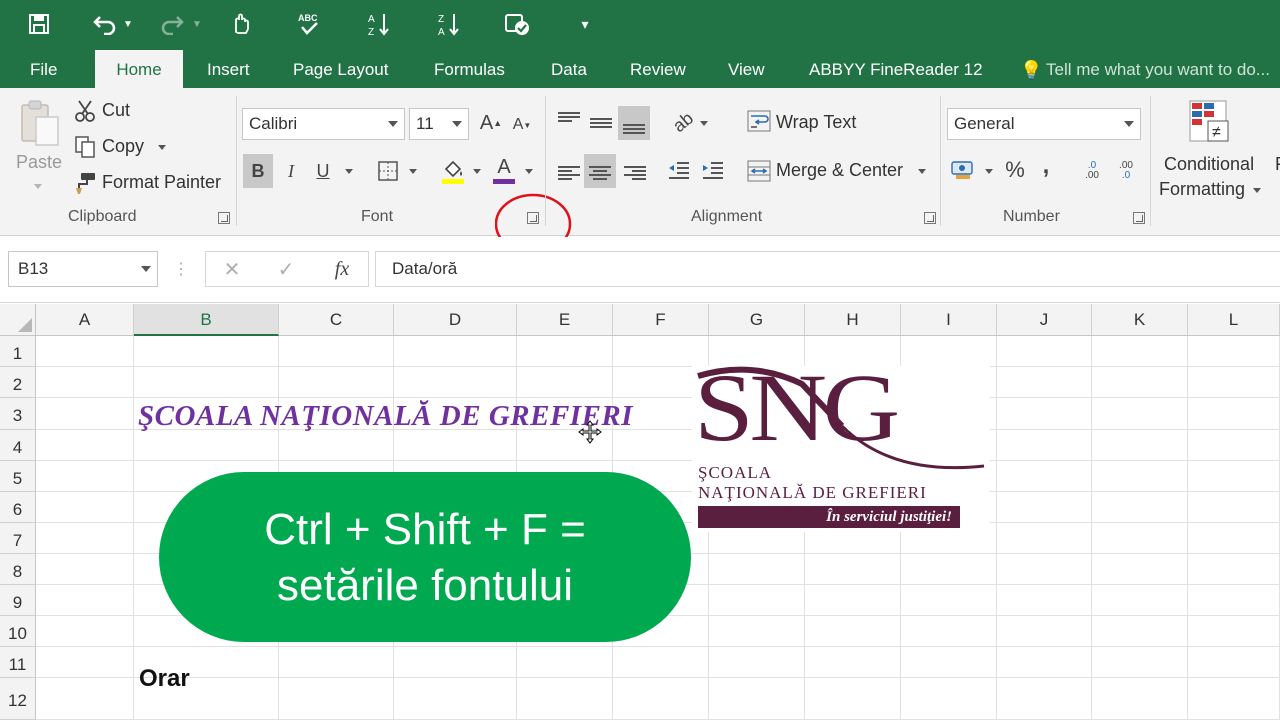  Describe the element at coordinates (759, 121) in the screenshot. I see `wrap-text-icon` at that location.